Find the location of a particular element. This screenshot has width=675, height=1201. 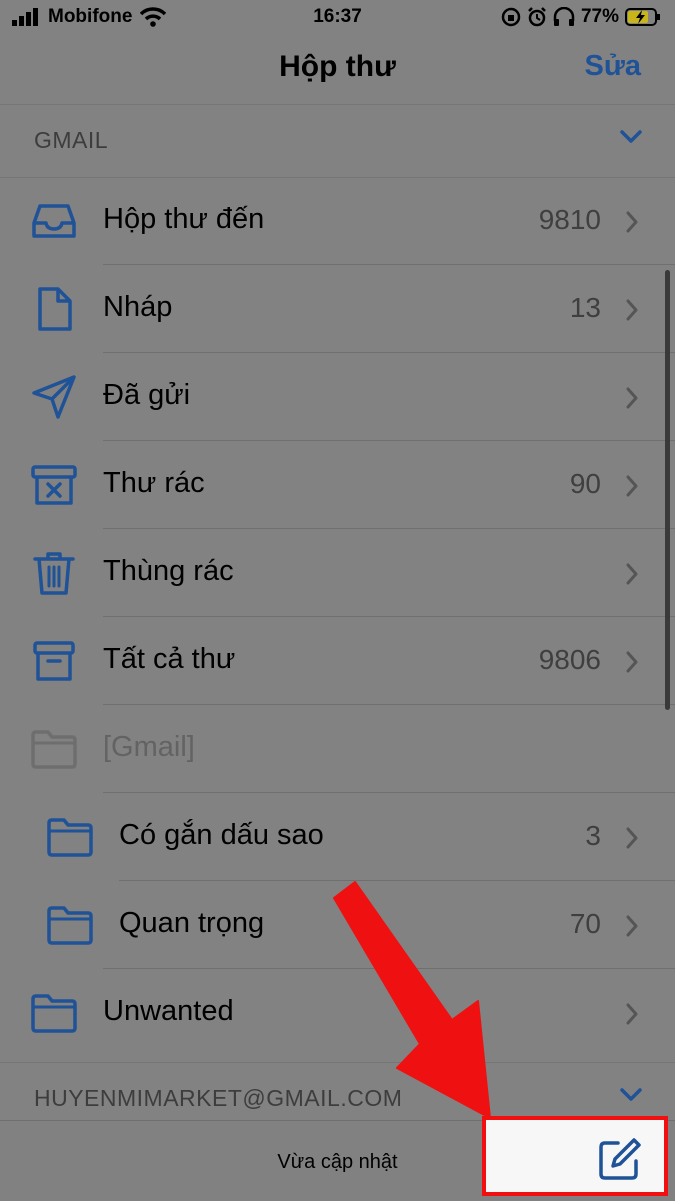

mailbox-row-all-mail: Tất cả thư 9806 is located at coordinates (337, 661).